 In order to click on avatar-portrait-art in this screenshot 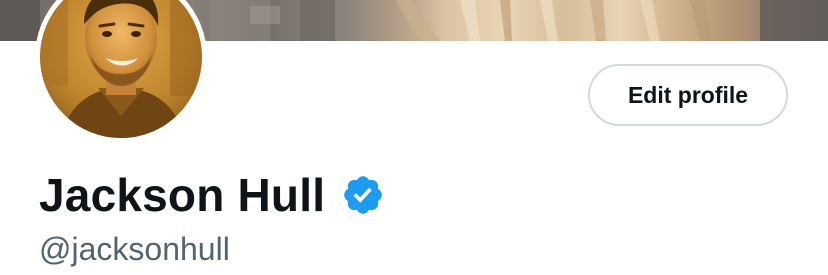, I will do `click(121, 69)`.